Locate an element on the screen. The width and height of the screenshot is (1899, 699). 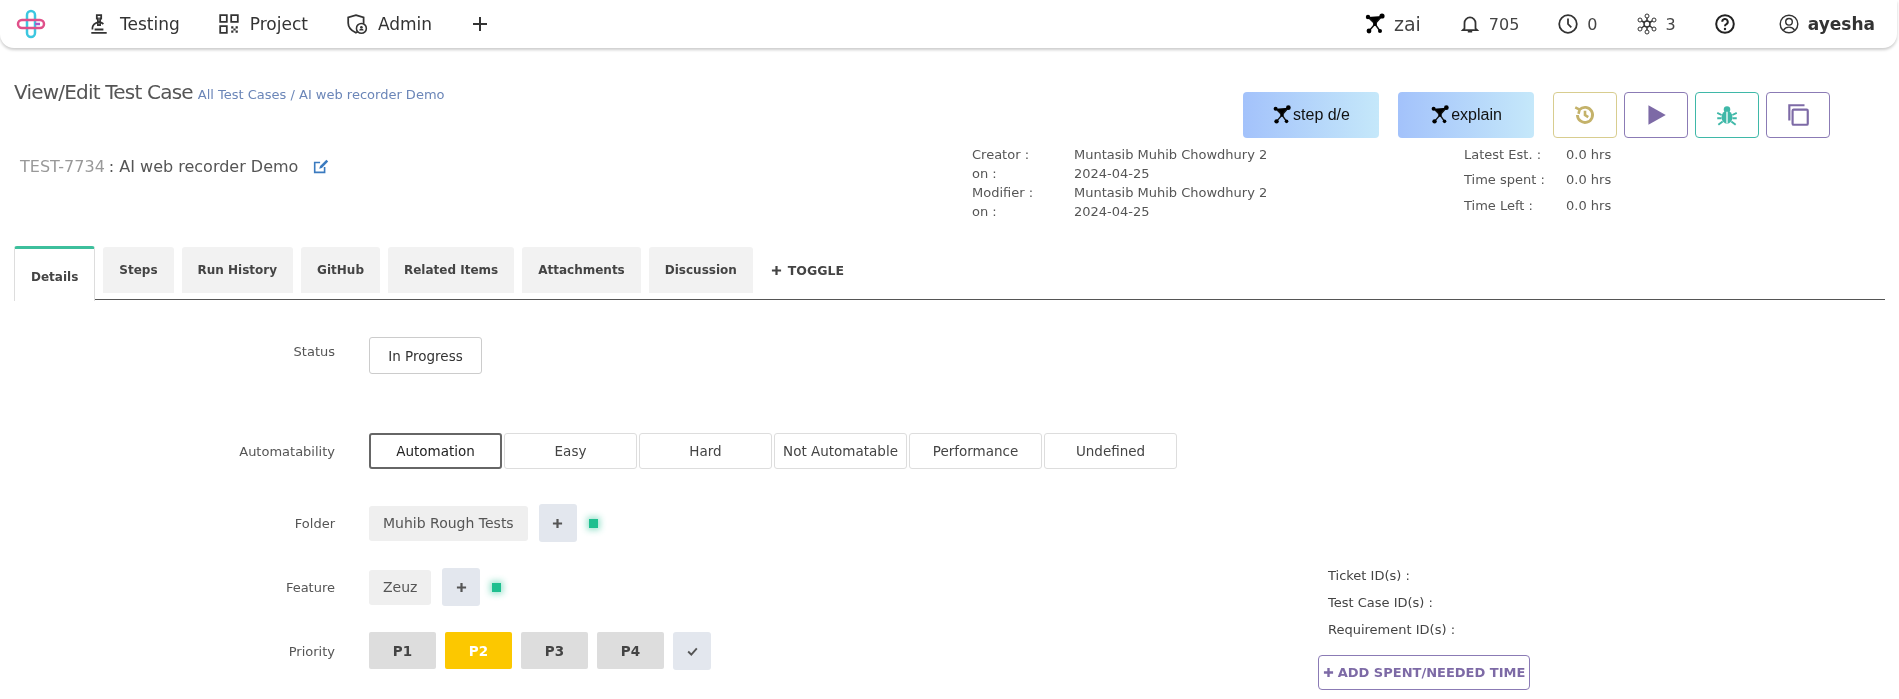
automatability-option: Easy is located at coordinates (570, 451).